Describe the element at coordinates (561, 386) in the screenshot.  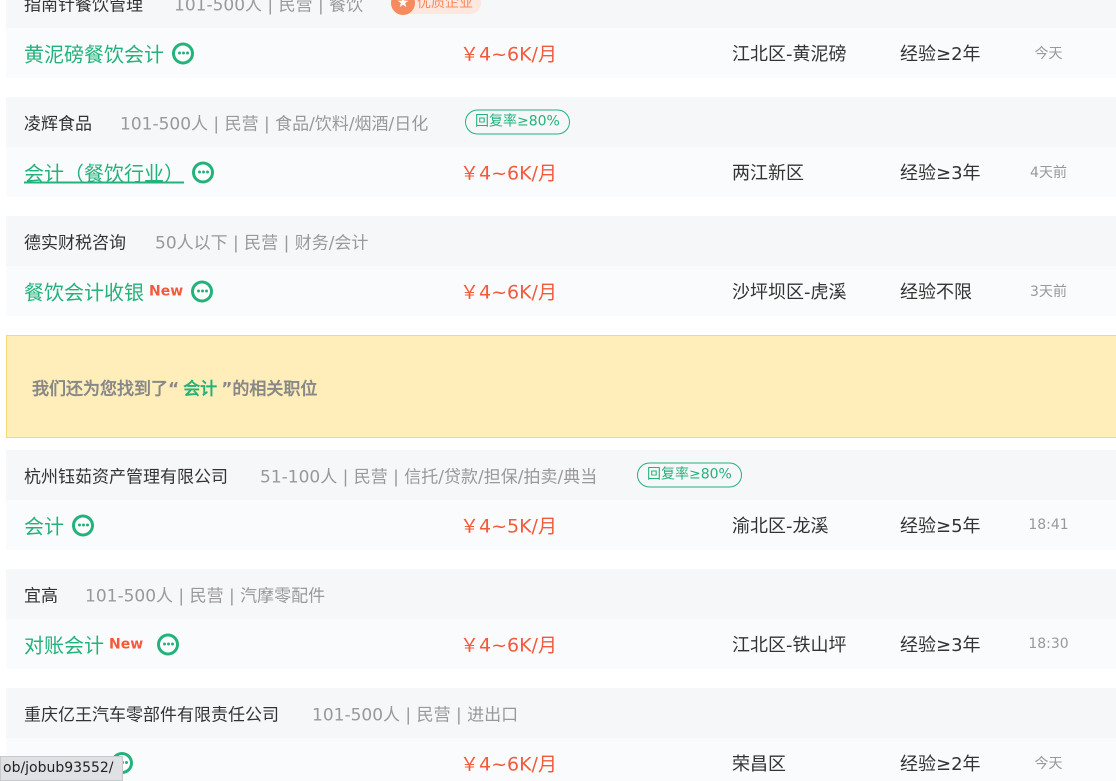
I see `related-jobs-notice: 我们还为您找到了“ 会计 ”的相关职位` at that location.